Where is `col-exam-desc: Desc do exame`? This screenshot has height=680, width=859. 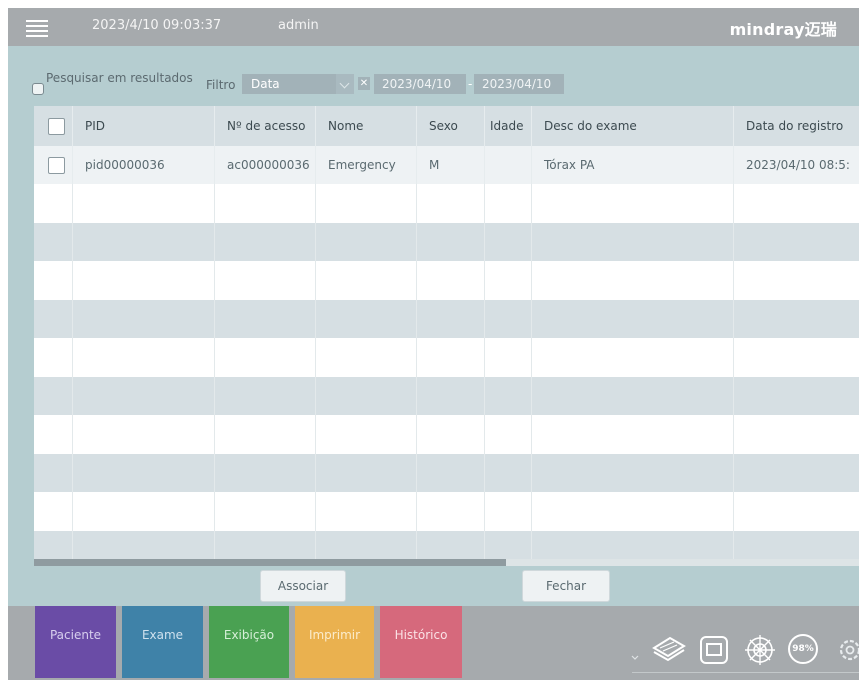 col-exam-desc: Desc do exame is located at coordinates (633, 126).